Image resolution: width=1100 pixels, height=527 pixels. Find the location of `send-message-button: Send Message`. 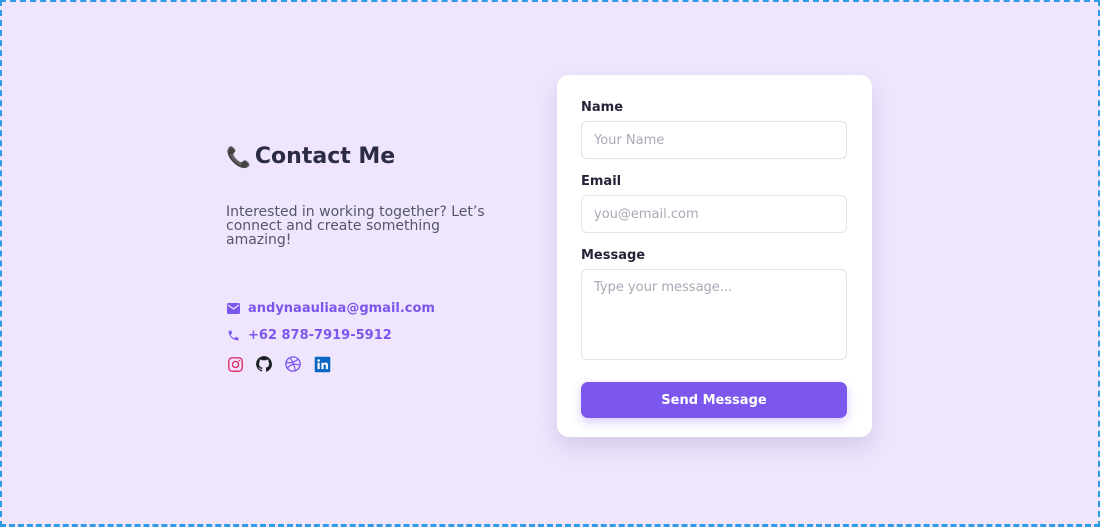

send-message-button: Send Message is located at coordinates (714, 400).